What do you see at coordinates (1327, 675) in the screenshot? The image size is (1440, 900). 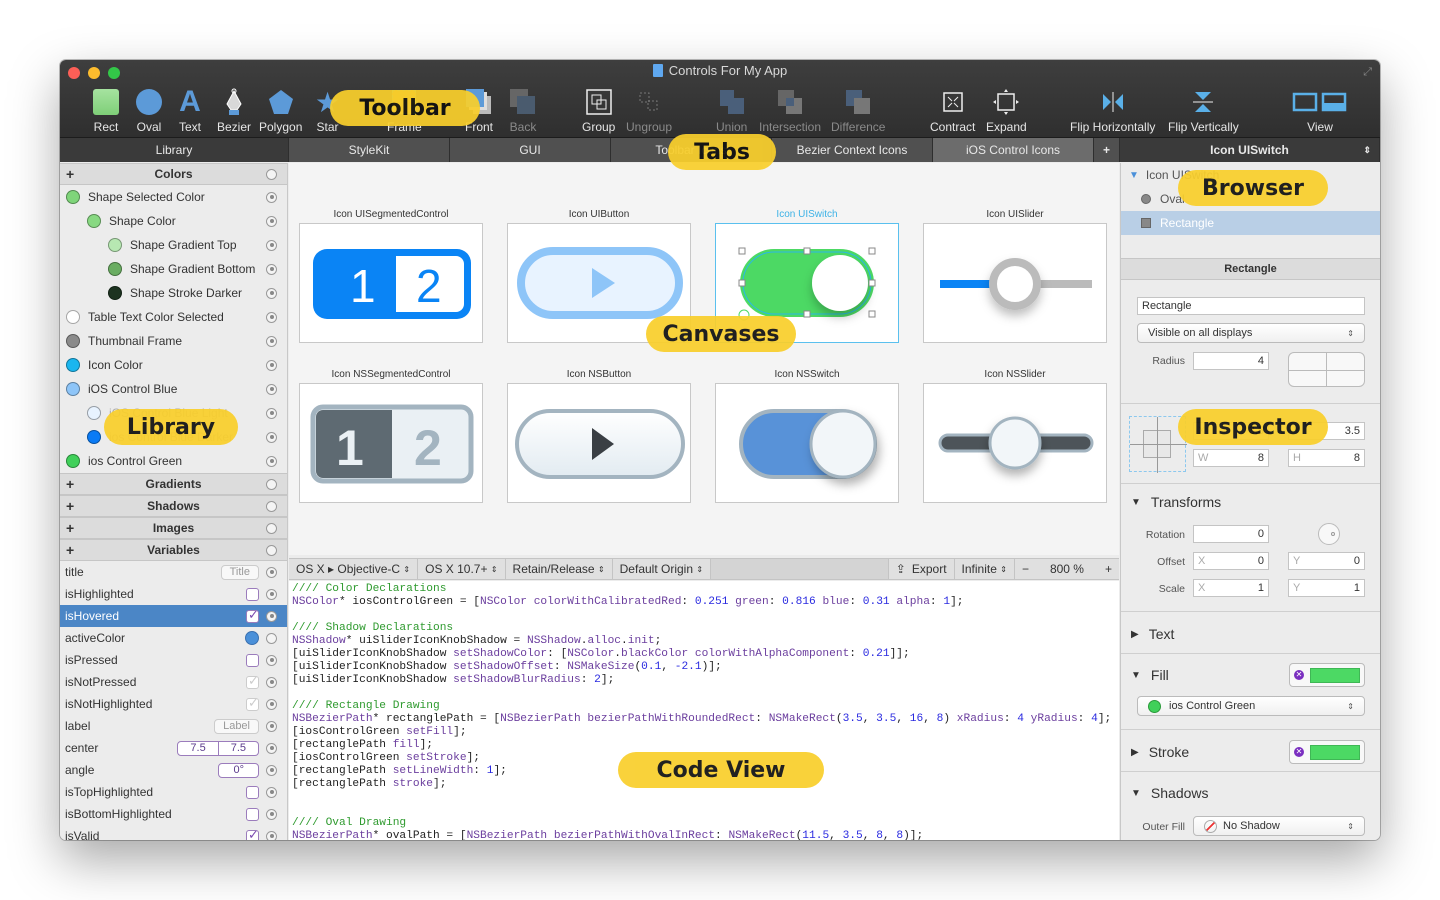 I see `fill-color-well: ✕` at bounding box center [1327, 675].